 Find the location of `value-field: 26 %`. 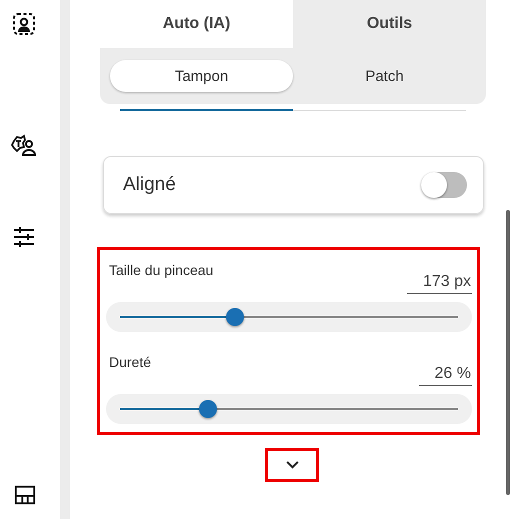

value-field: 26 % is located at coordinates (445, 375).